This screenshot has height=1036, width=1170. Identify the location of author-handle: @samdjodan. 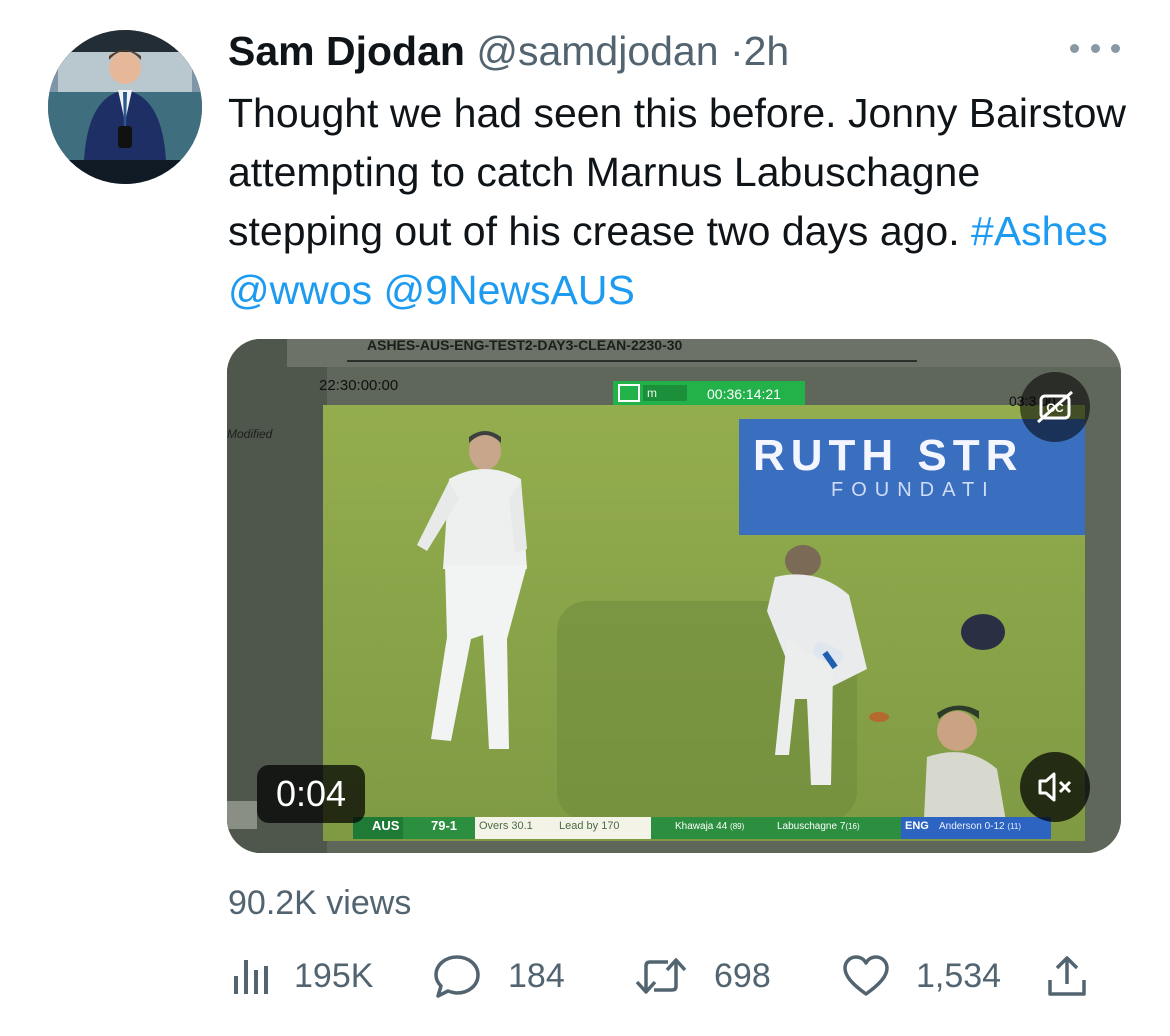
(597, 51).